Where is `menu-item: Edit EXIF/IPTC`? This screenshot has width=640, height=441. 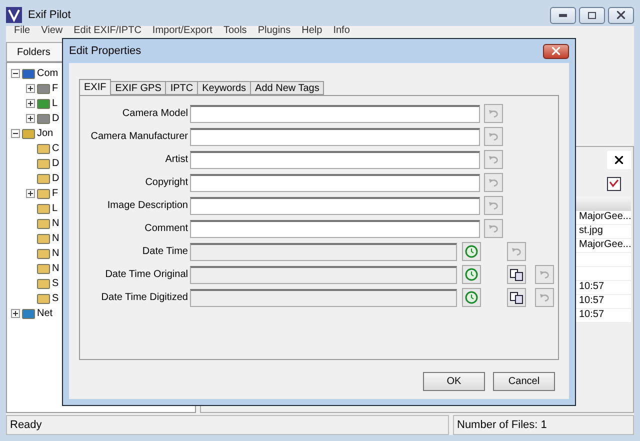 menu-item: Edit EXIF/IPTC is located at coordinates (108, 31).